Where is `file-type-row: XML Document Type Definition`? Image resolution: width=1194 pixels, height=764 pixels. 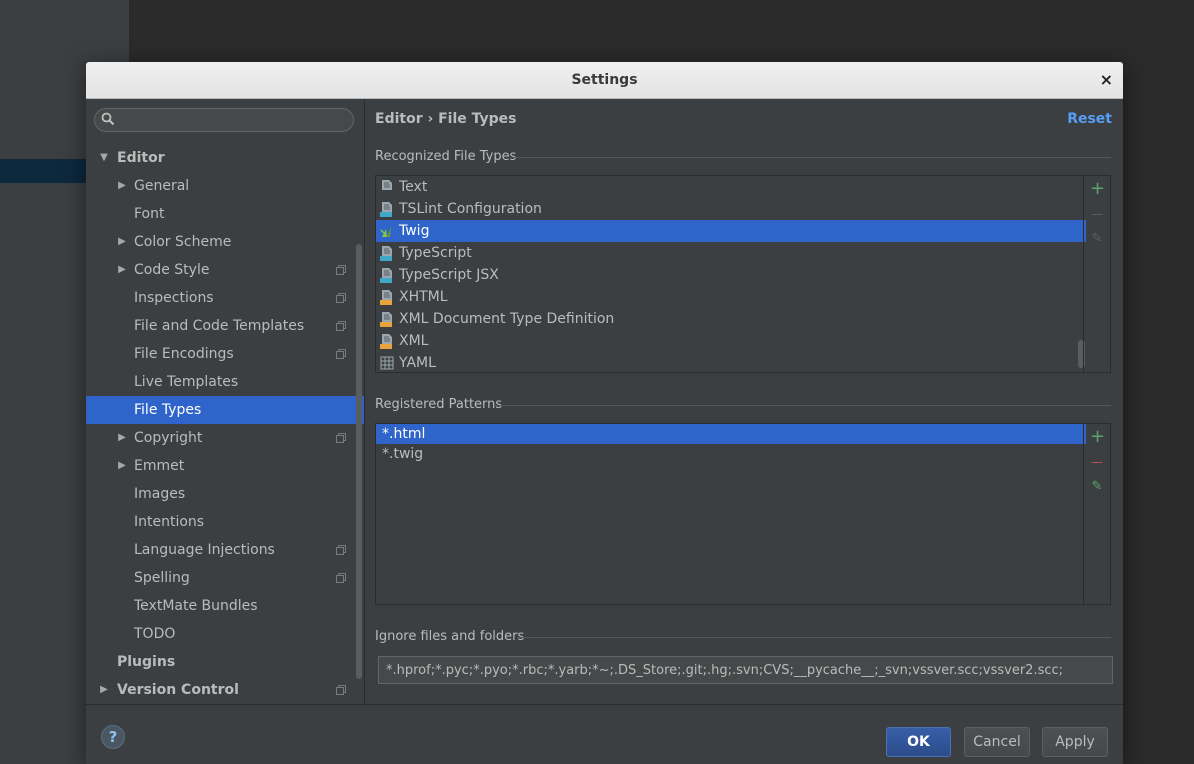
file-type-row: XML Document Type Definition is located at coordinates (731, 319).